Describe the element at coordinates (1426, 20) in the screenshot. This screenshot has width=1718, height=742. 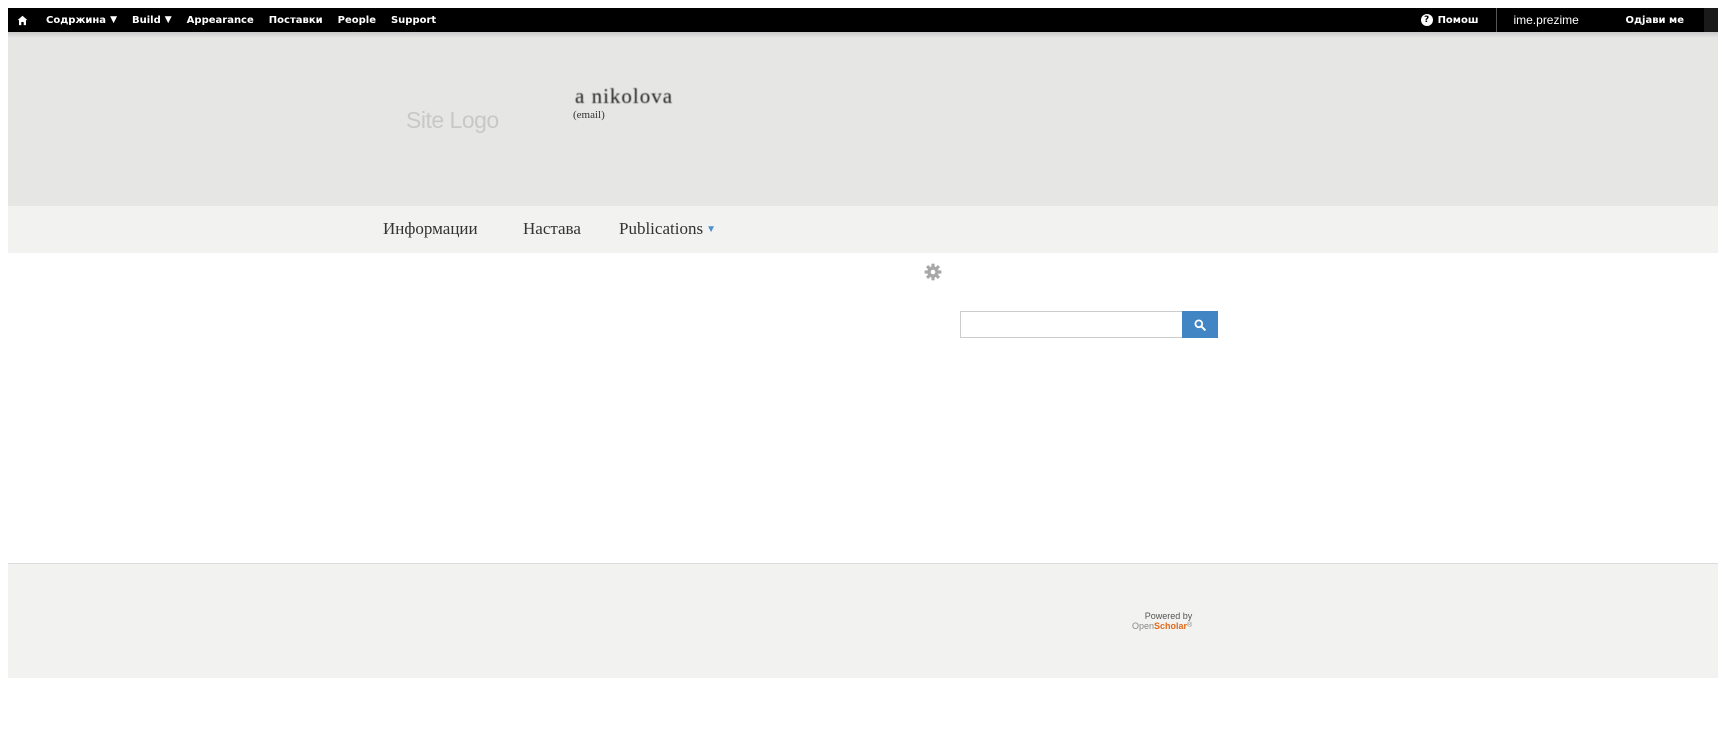
I see `question-circle-icon: ?` at that location.